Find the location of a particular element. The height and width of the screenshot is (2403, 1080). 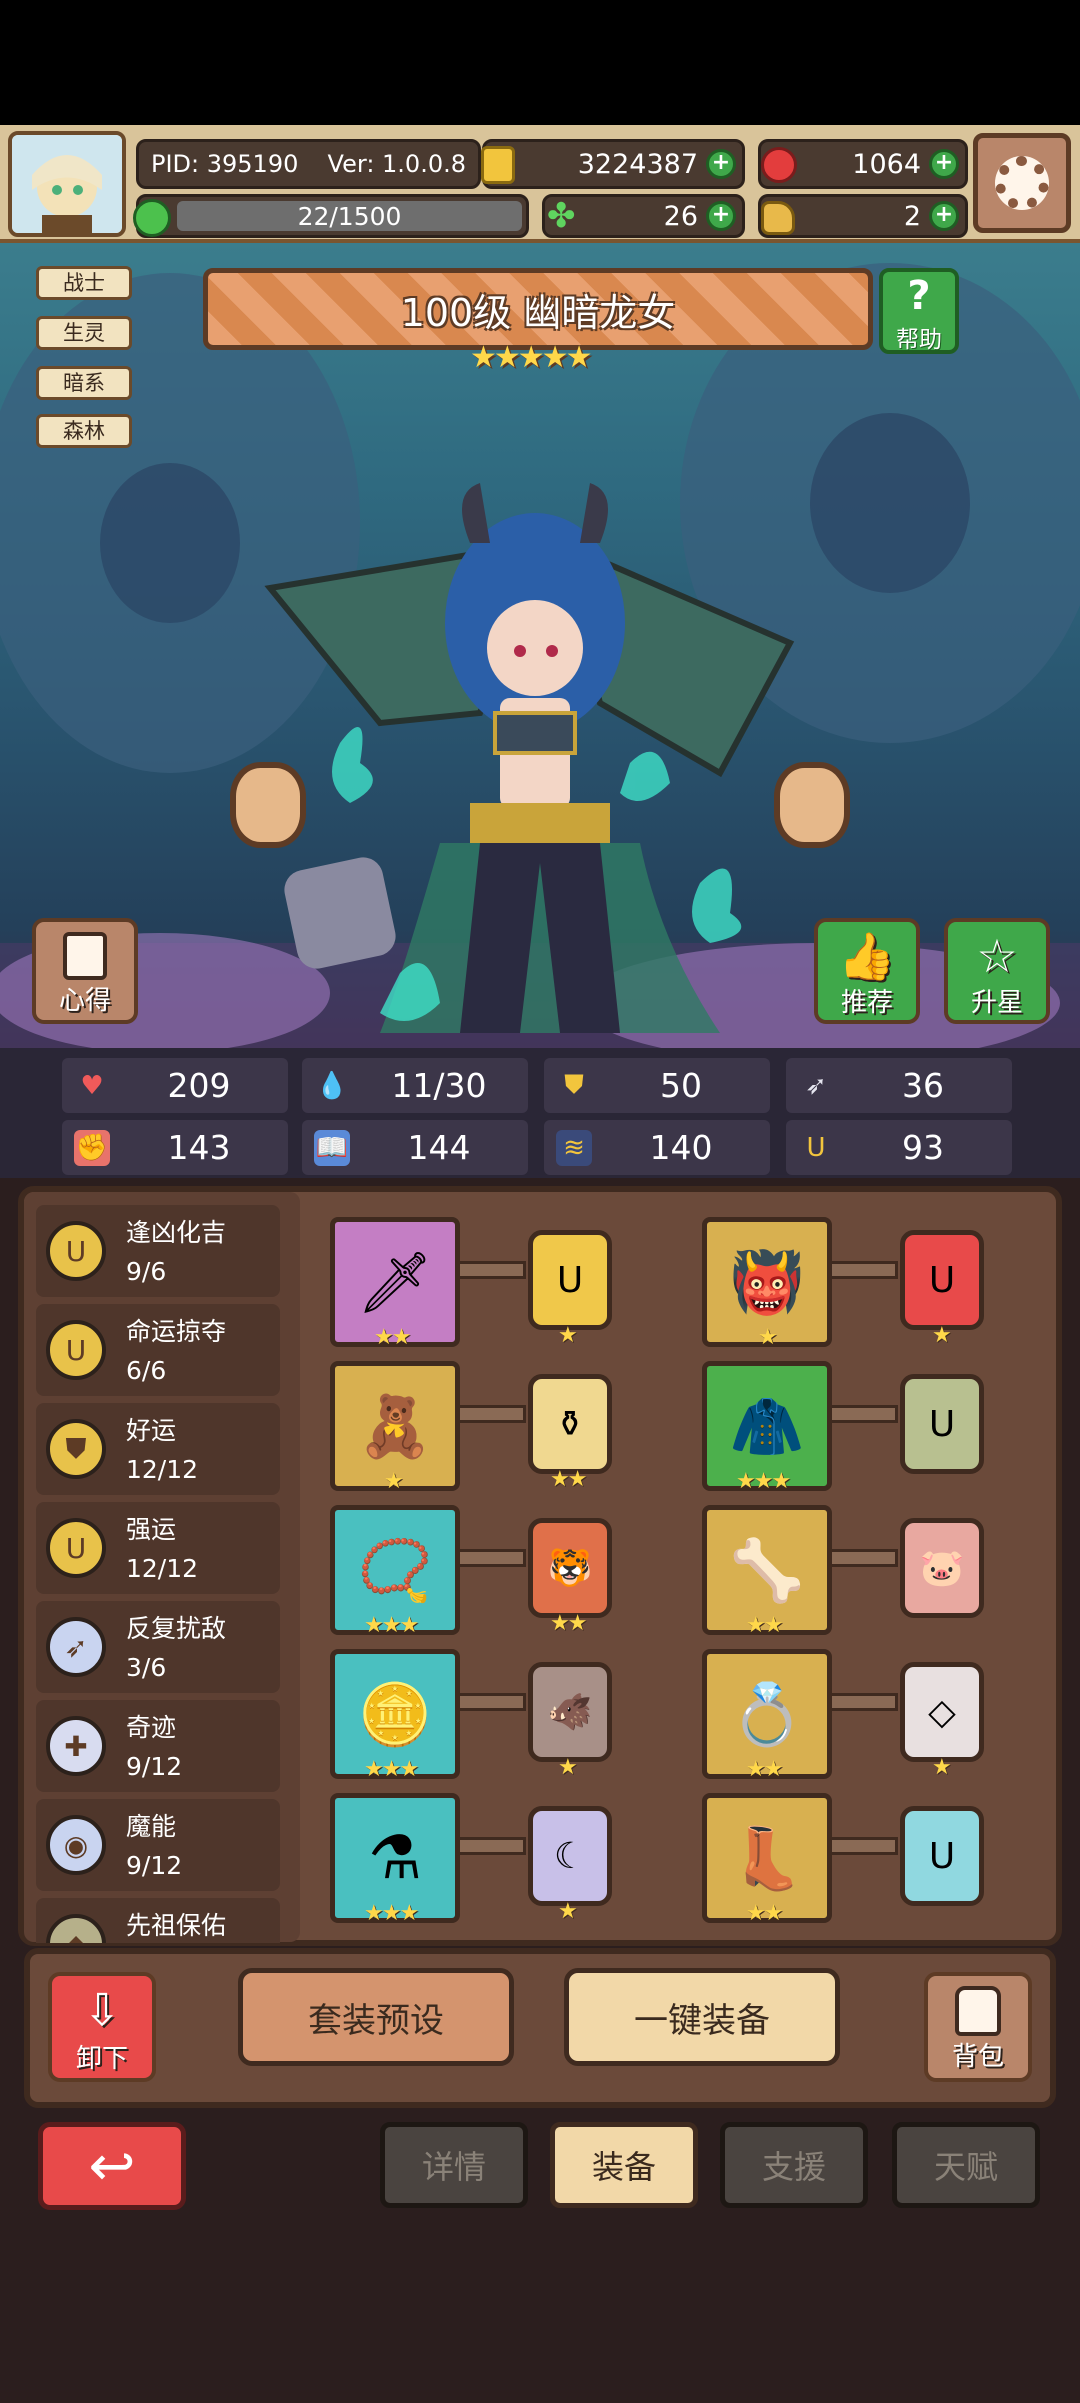

stat-mana-value: 11/30 is located at coordinates (439, 1085).